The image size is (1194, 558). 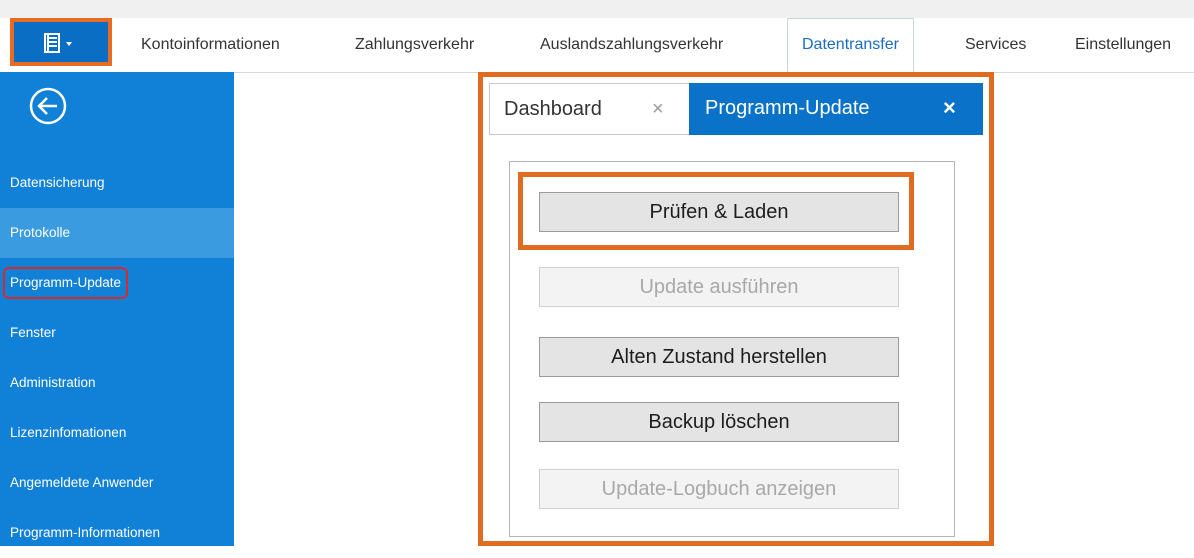 I want to click on sidebar-item-programm-informationen: Programm-Informationen, so click(x=117, y=533).